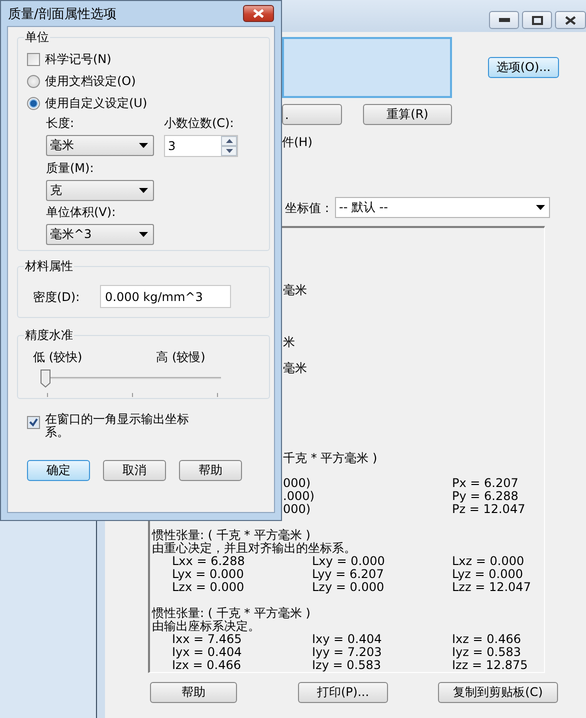  Describe the element at coordinates (96, 103) in the screenshot. I see `radio-label: 使用自定义设定(U)` at that location.